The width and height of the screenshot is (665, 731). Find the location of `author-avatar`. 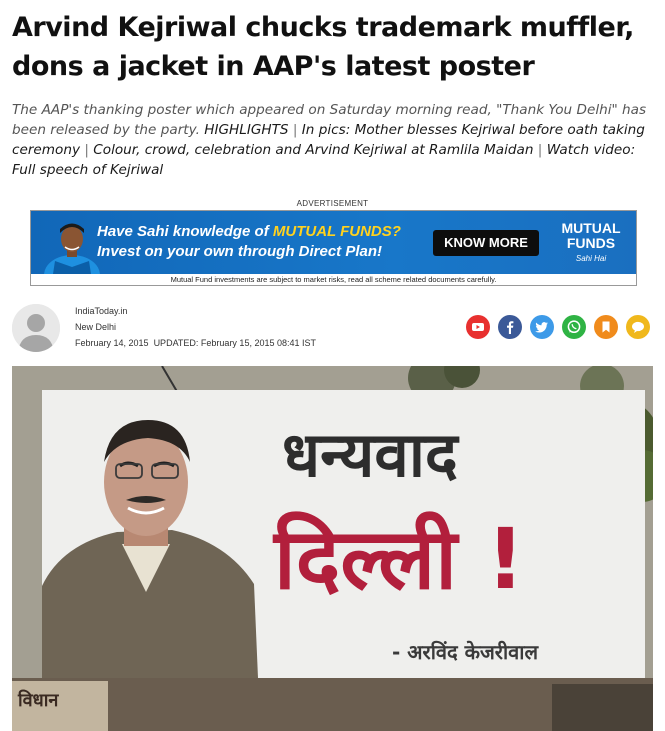

author-avatar is located at coordinates (36, 328).